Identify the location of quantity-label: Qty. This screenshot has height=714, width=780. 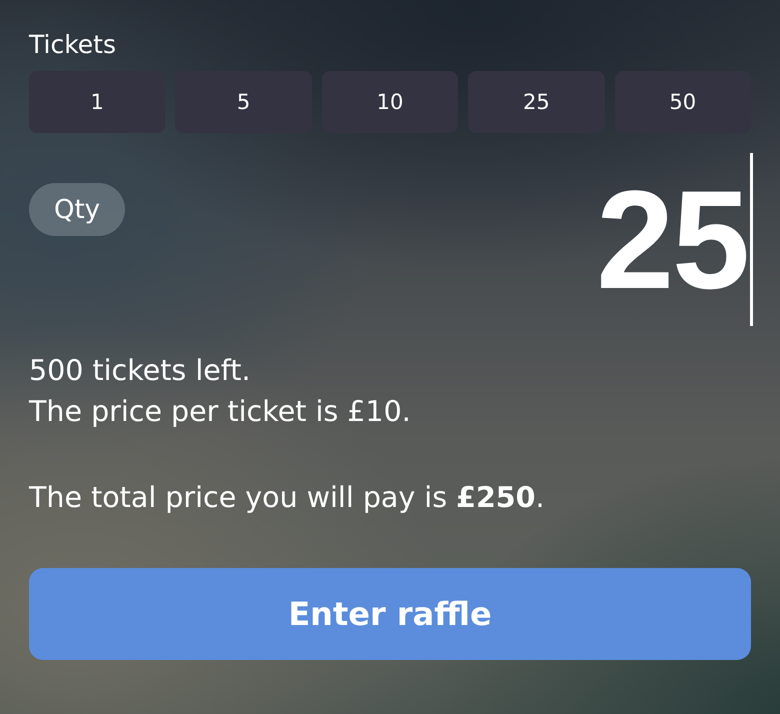
(77, 209).